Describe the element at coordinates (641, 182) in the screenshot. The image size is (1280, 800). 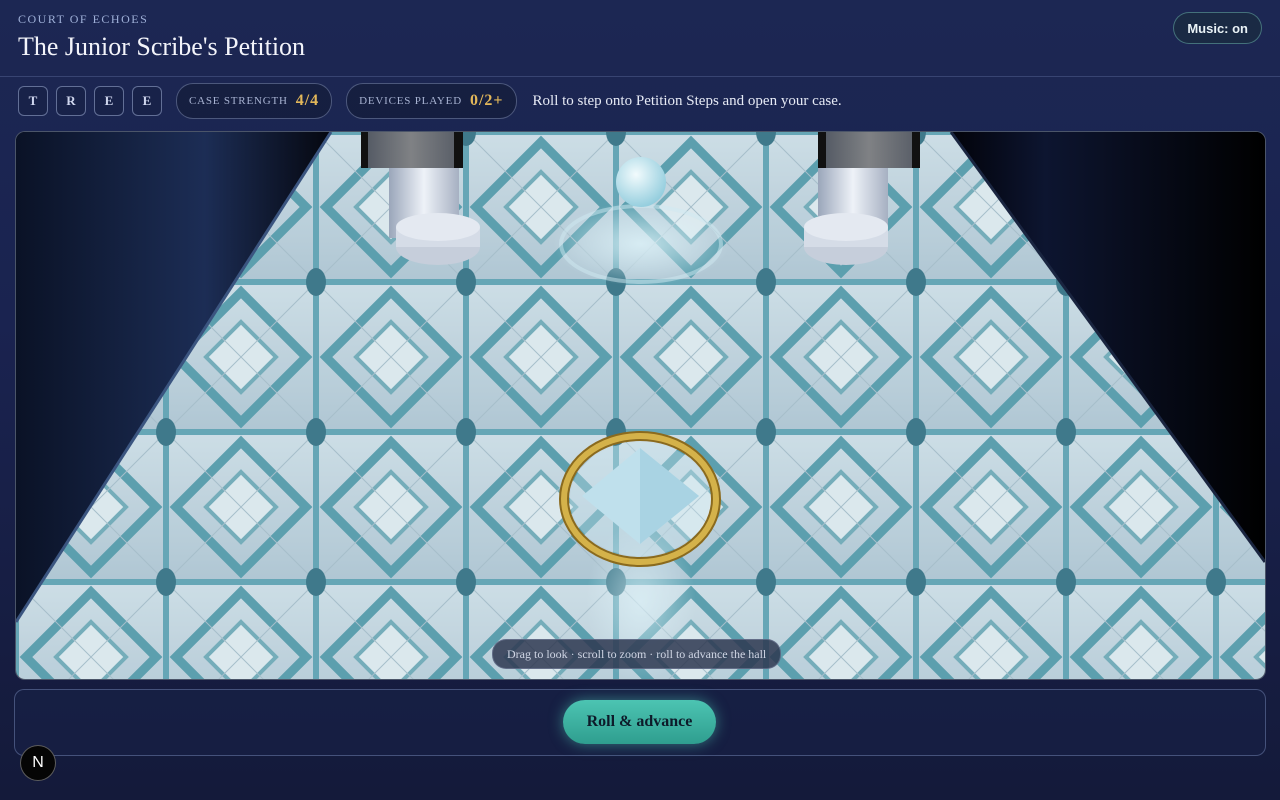
I see `floating-orb` at that location.